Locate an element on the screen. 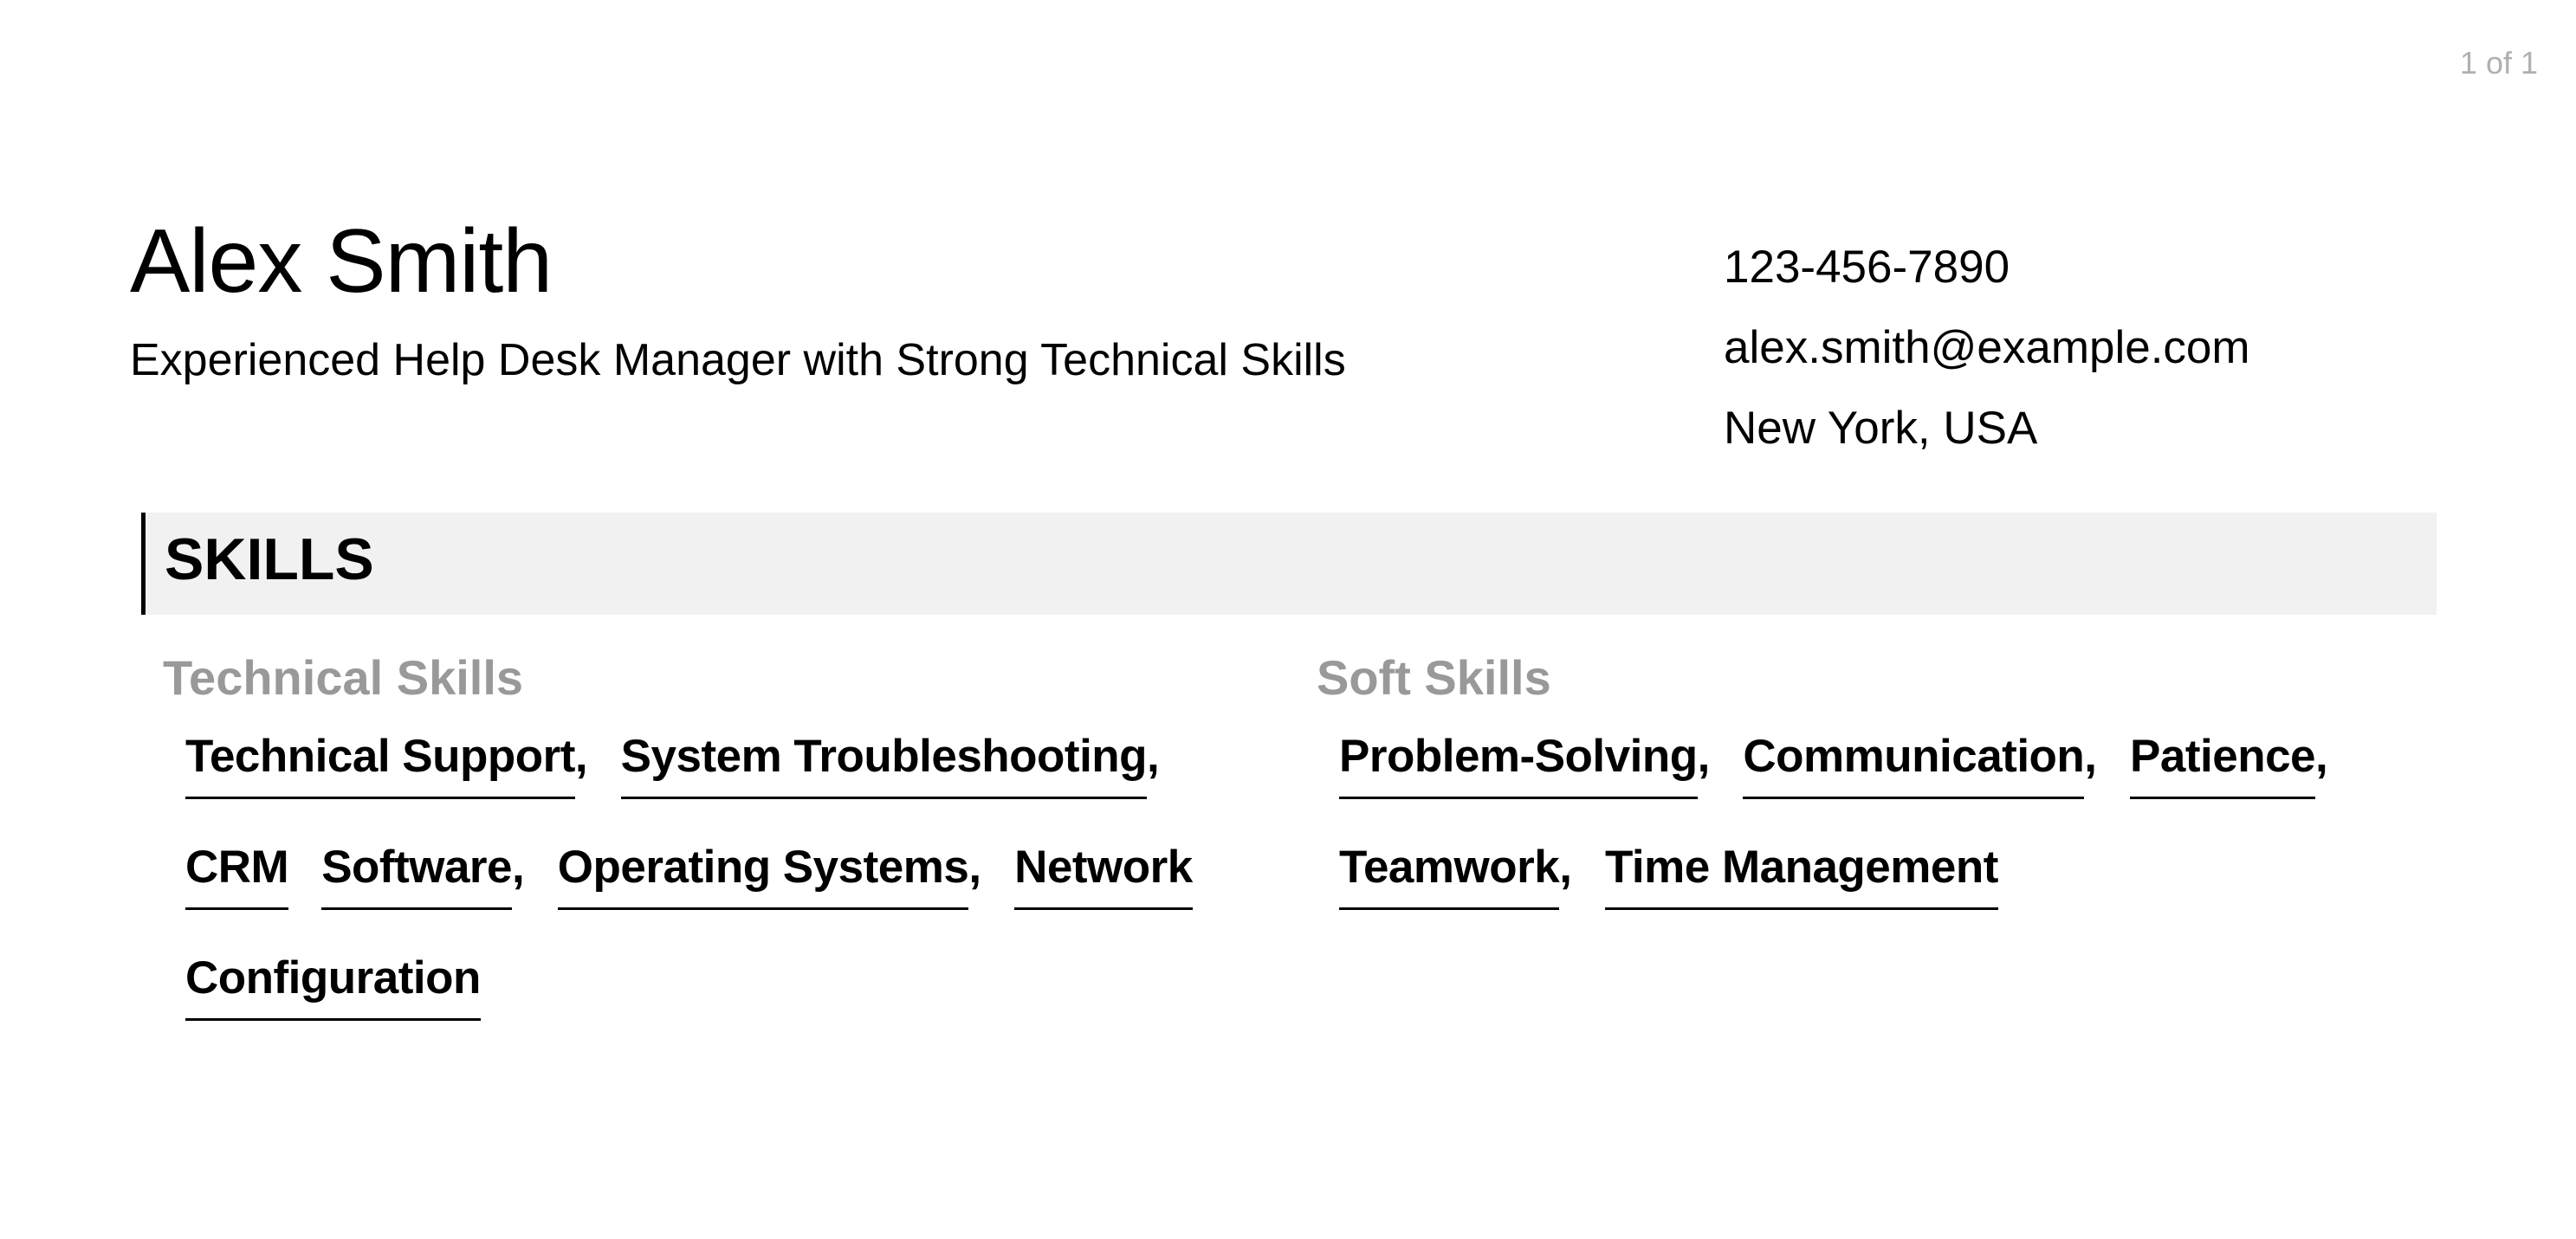  skills-section-header: SKILLS is located at coordinates (1289, 564).